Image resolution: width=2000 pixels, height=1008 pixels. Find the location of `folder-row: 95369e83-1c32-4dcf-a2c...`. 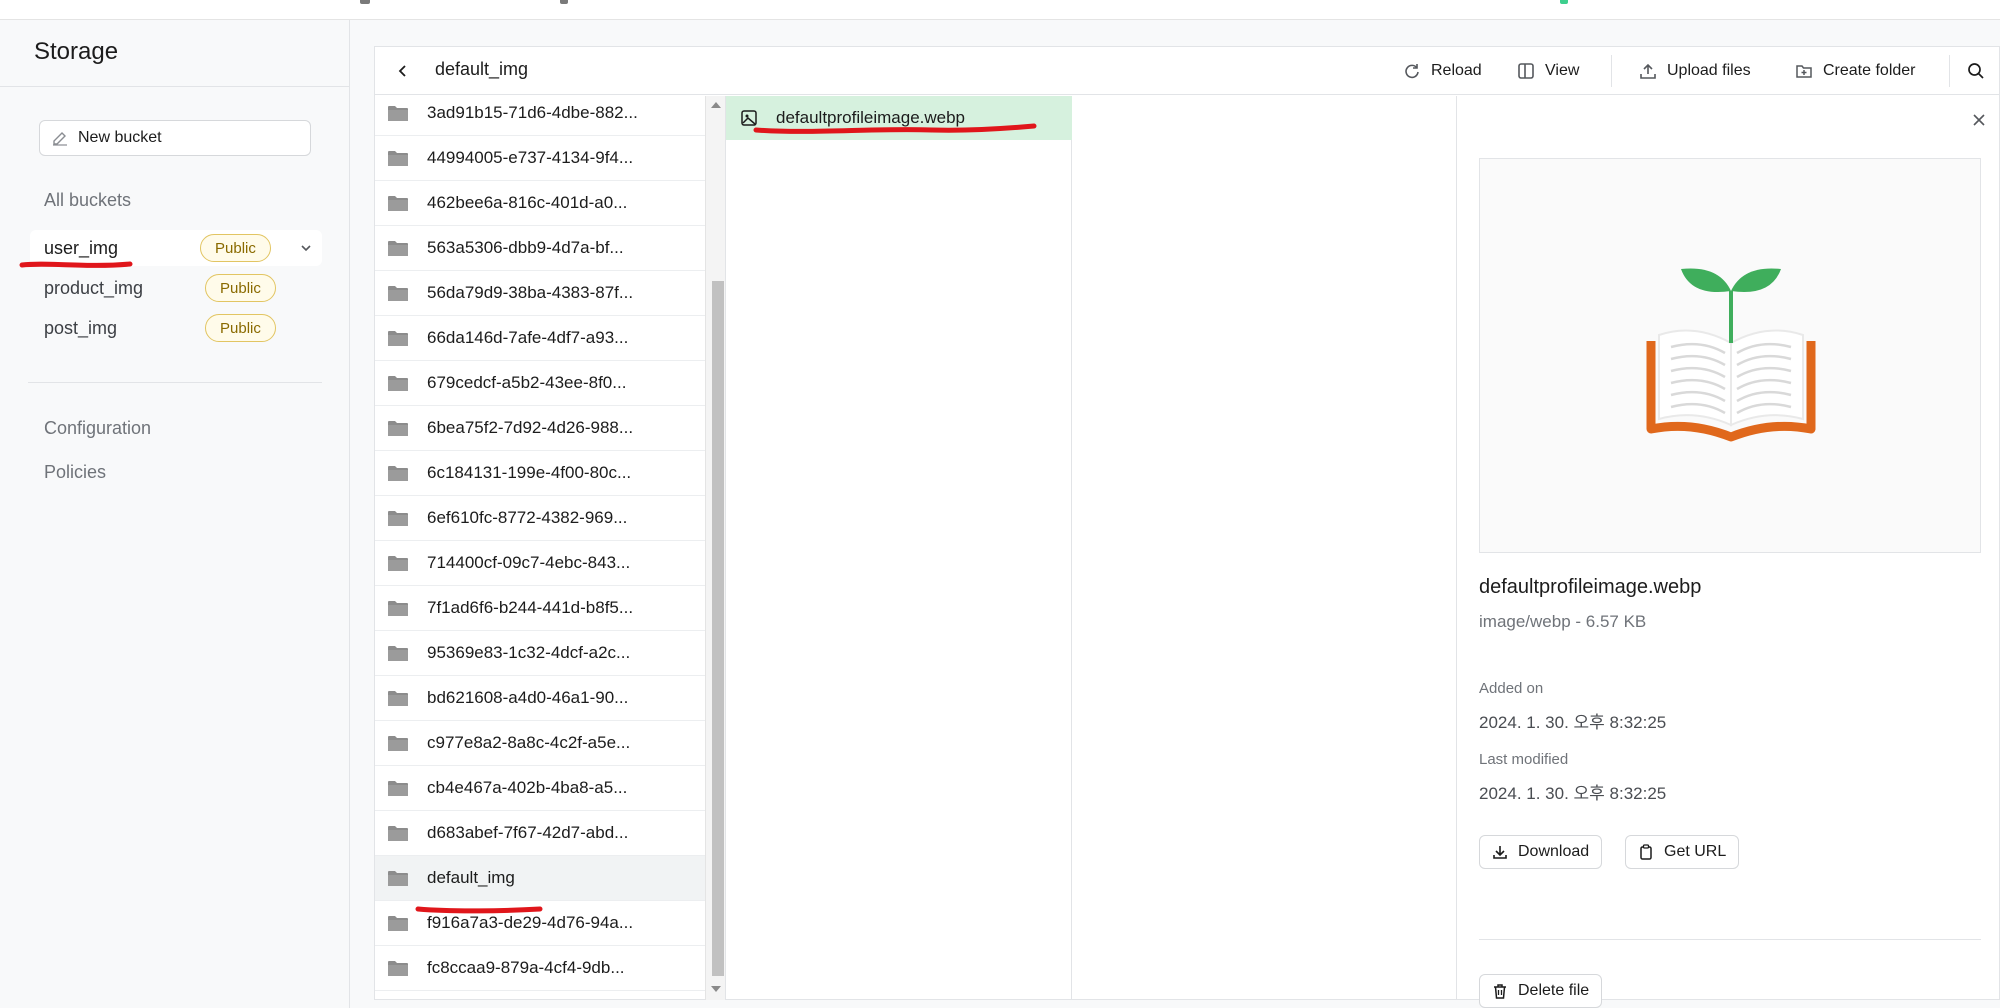

folder-row: 95369e83-1c32-4dcf-a2c... is located at coordinates (540, 653).